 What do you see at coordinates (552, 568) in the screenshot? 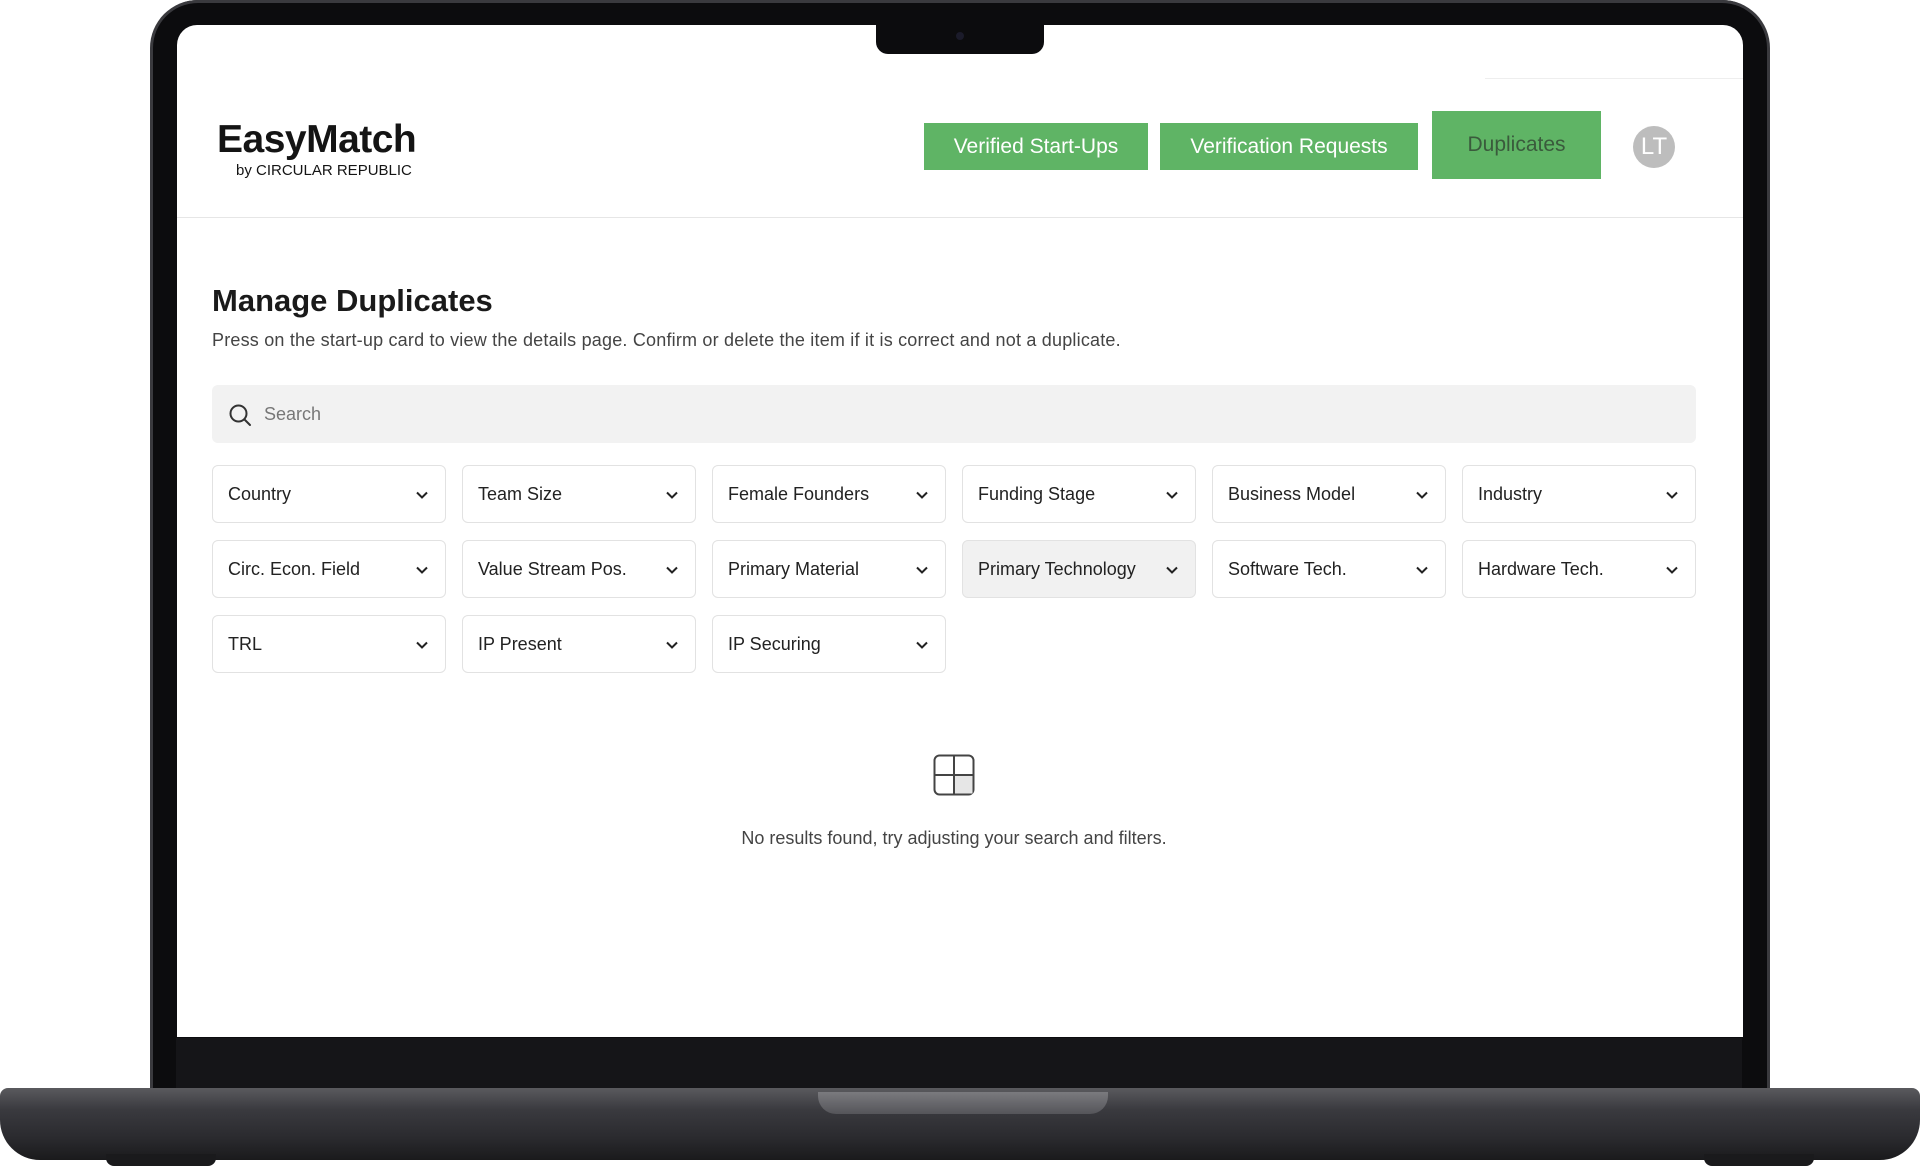
I see `filter-label: Value Stream Pos.` at bounding box center [552, 568].